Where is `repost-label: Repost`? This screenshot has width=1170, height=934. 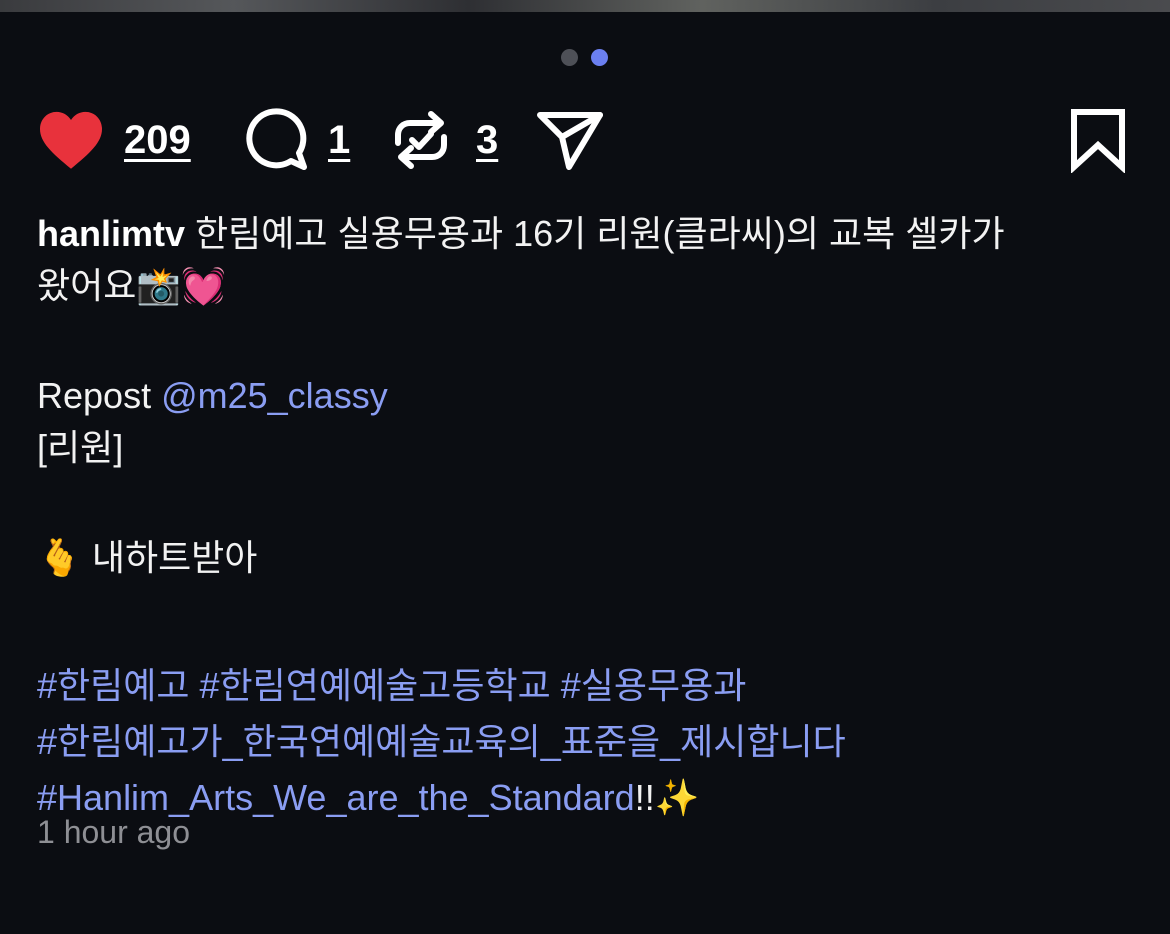 repost-label: Repost is located at coordinates (99, 395).